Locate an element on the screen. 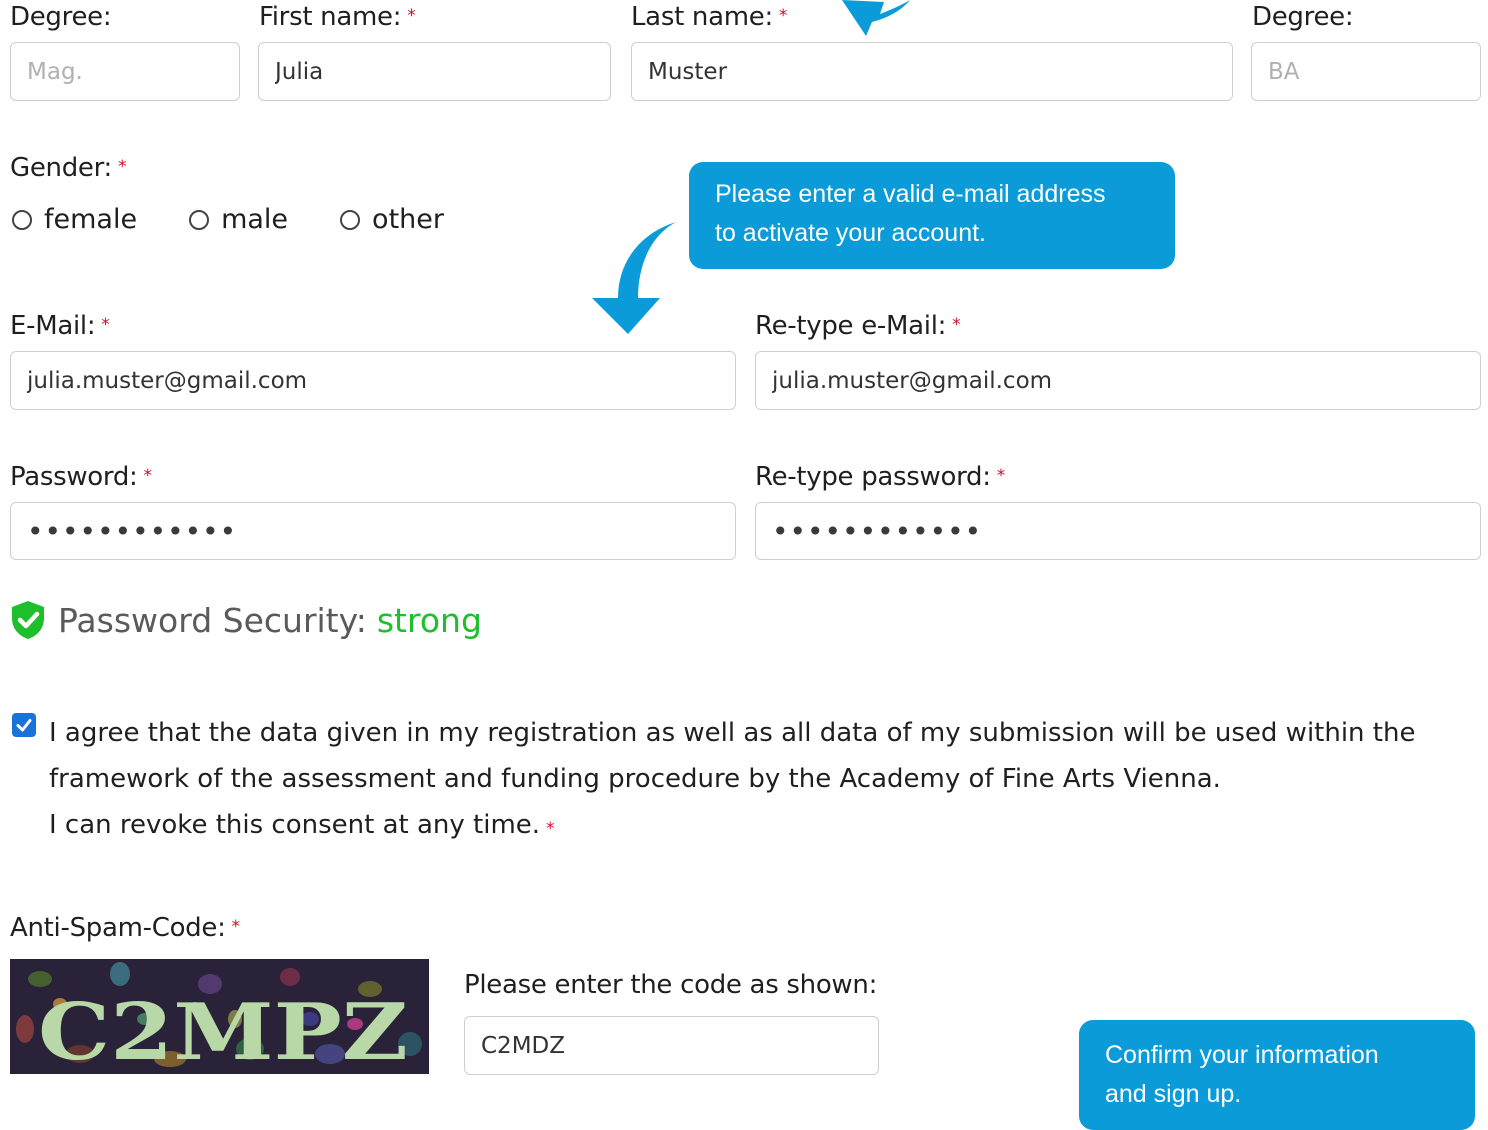 The image size is (1488, 1130). gender-radio-group: female male other is located at coordinates (254, 219).